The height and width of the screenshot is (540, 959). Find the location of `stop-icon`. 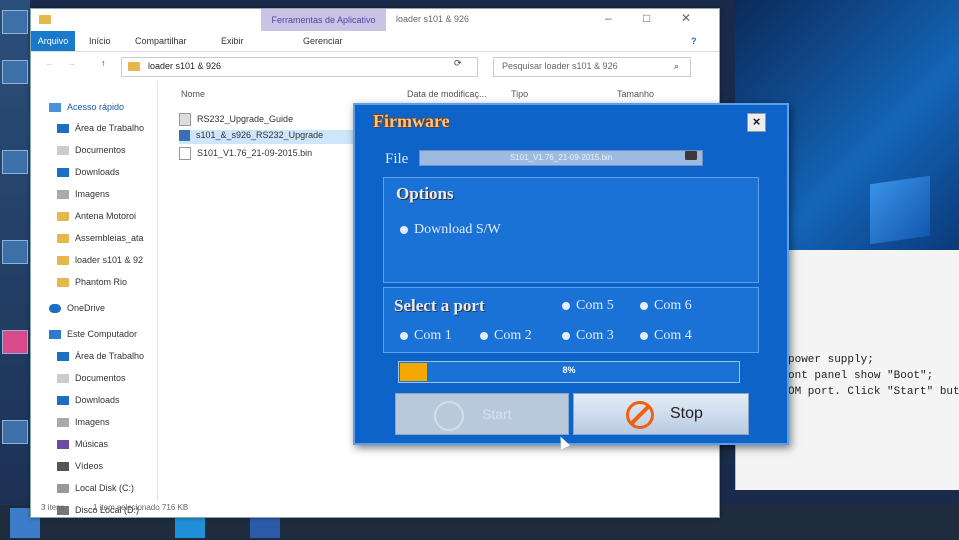

stop-icon is located at coordinates (640, 415).